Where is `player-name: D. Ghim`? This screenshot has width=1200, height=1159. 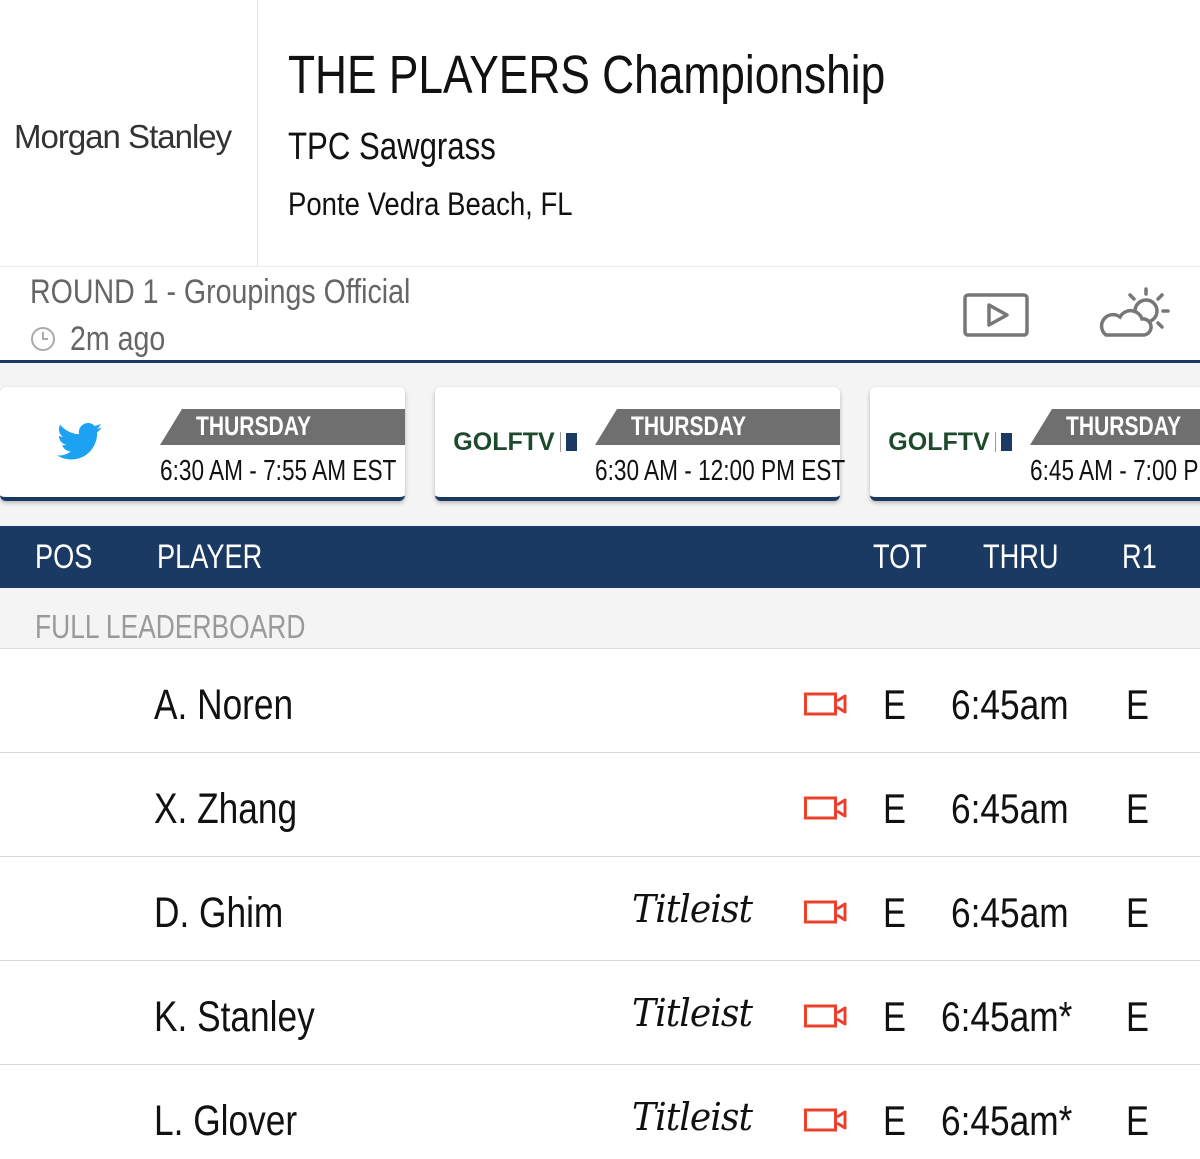
player-name: D. Ghim is located at coordinates (218, 913).